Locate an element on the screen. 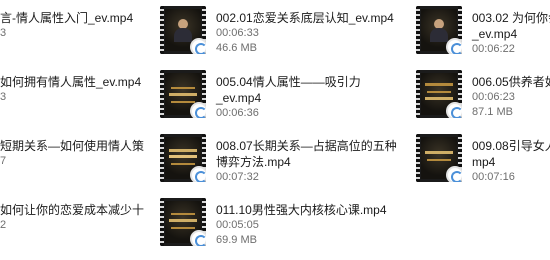 This screenshot has height=260, width=550. file-duration: 7 is located at coordinates (3, 161).